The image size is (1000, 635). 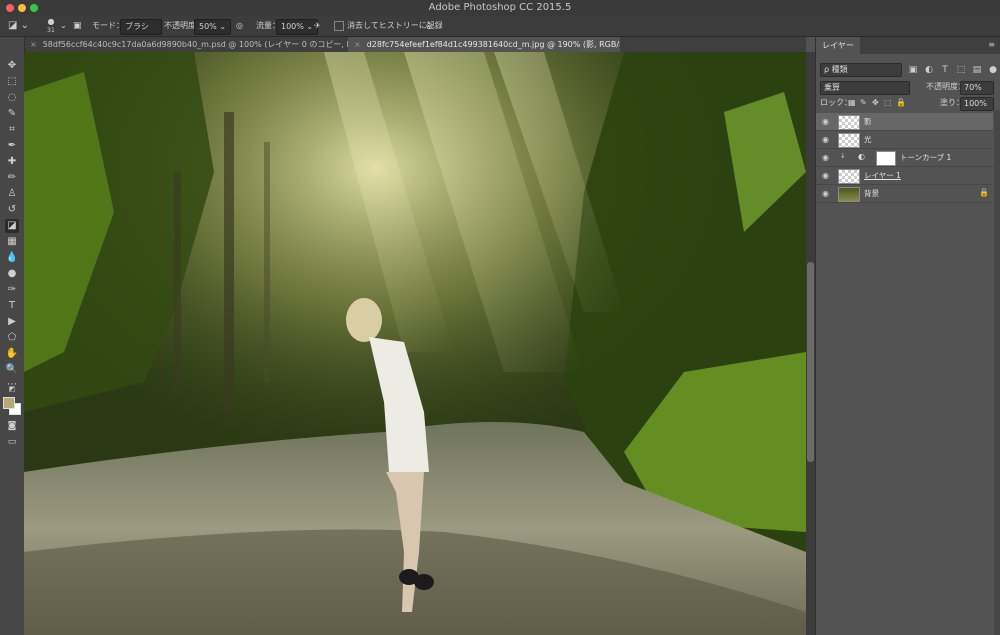 I want to click on canvas-scroll-thumb, so click(x=810, y=362).